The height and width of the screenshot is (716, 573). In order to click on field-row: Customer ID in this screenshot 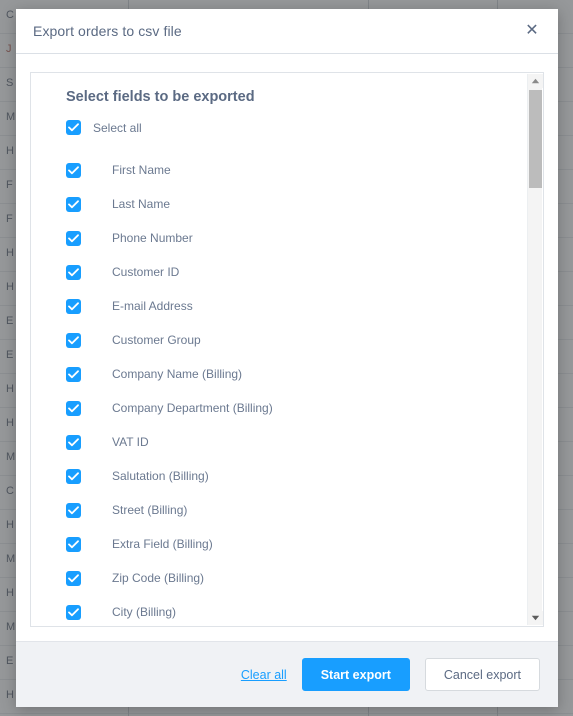, I will do `click(287, 272)`.